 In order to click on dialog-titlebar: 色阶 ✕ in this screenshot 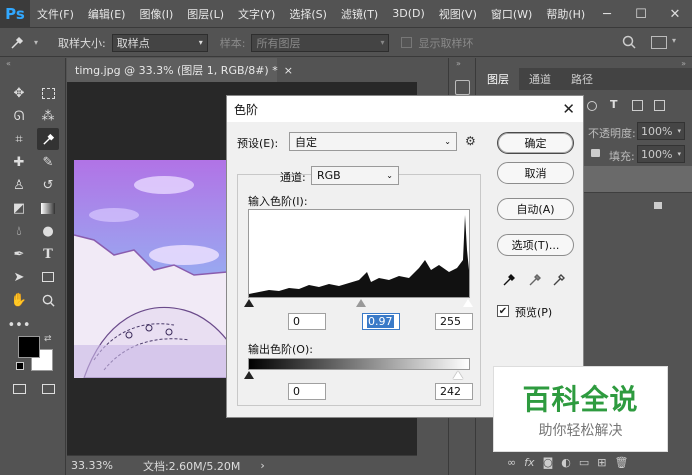, I will do `click(405, 109)`.